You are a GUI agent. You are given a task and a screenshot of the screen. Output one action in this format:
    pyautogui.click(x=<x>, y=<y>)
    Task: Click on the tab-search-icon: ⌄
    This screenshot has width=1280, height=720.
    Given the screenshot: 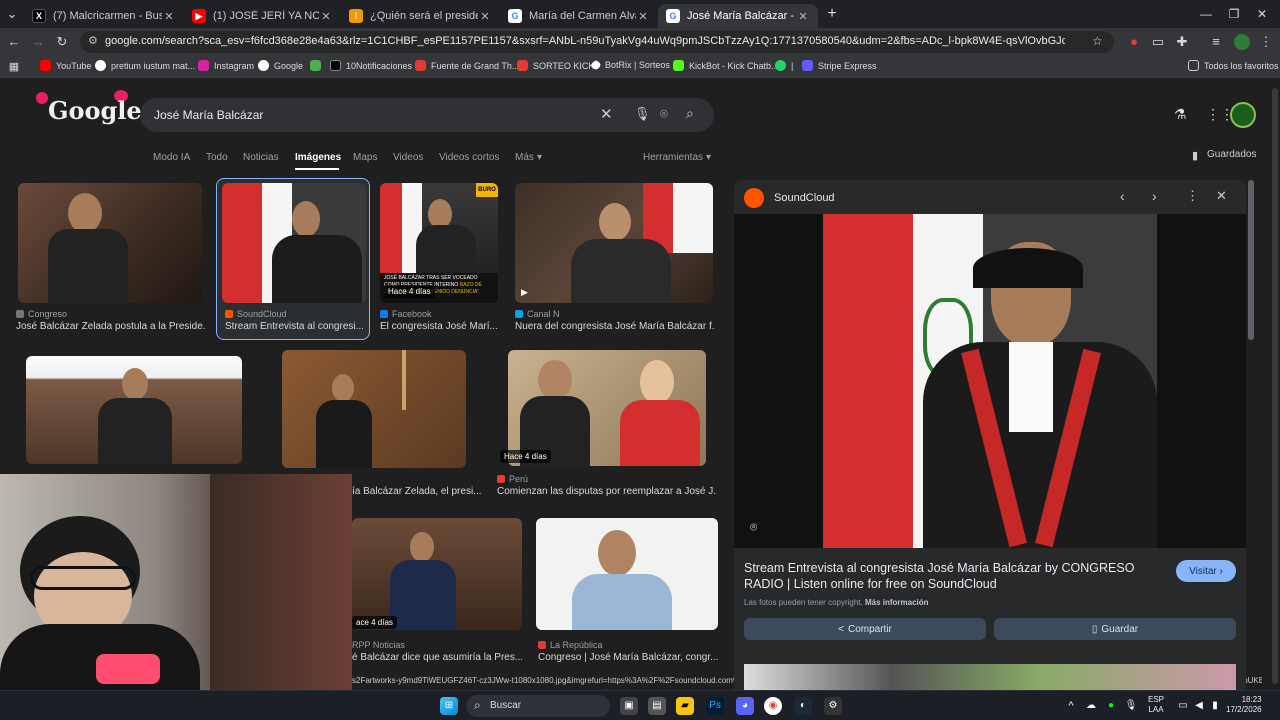 What is the action you would take?
    pyautogui.click(x=12, y=14)
    